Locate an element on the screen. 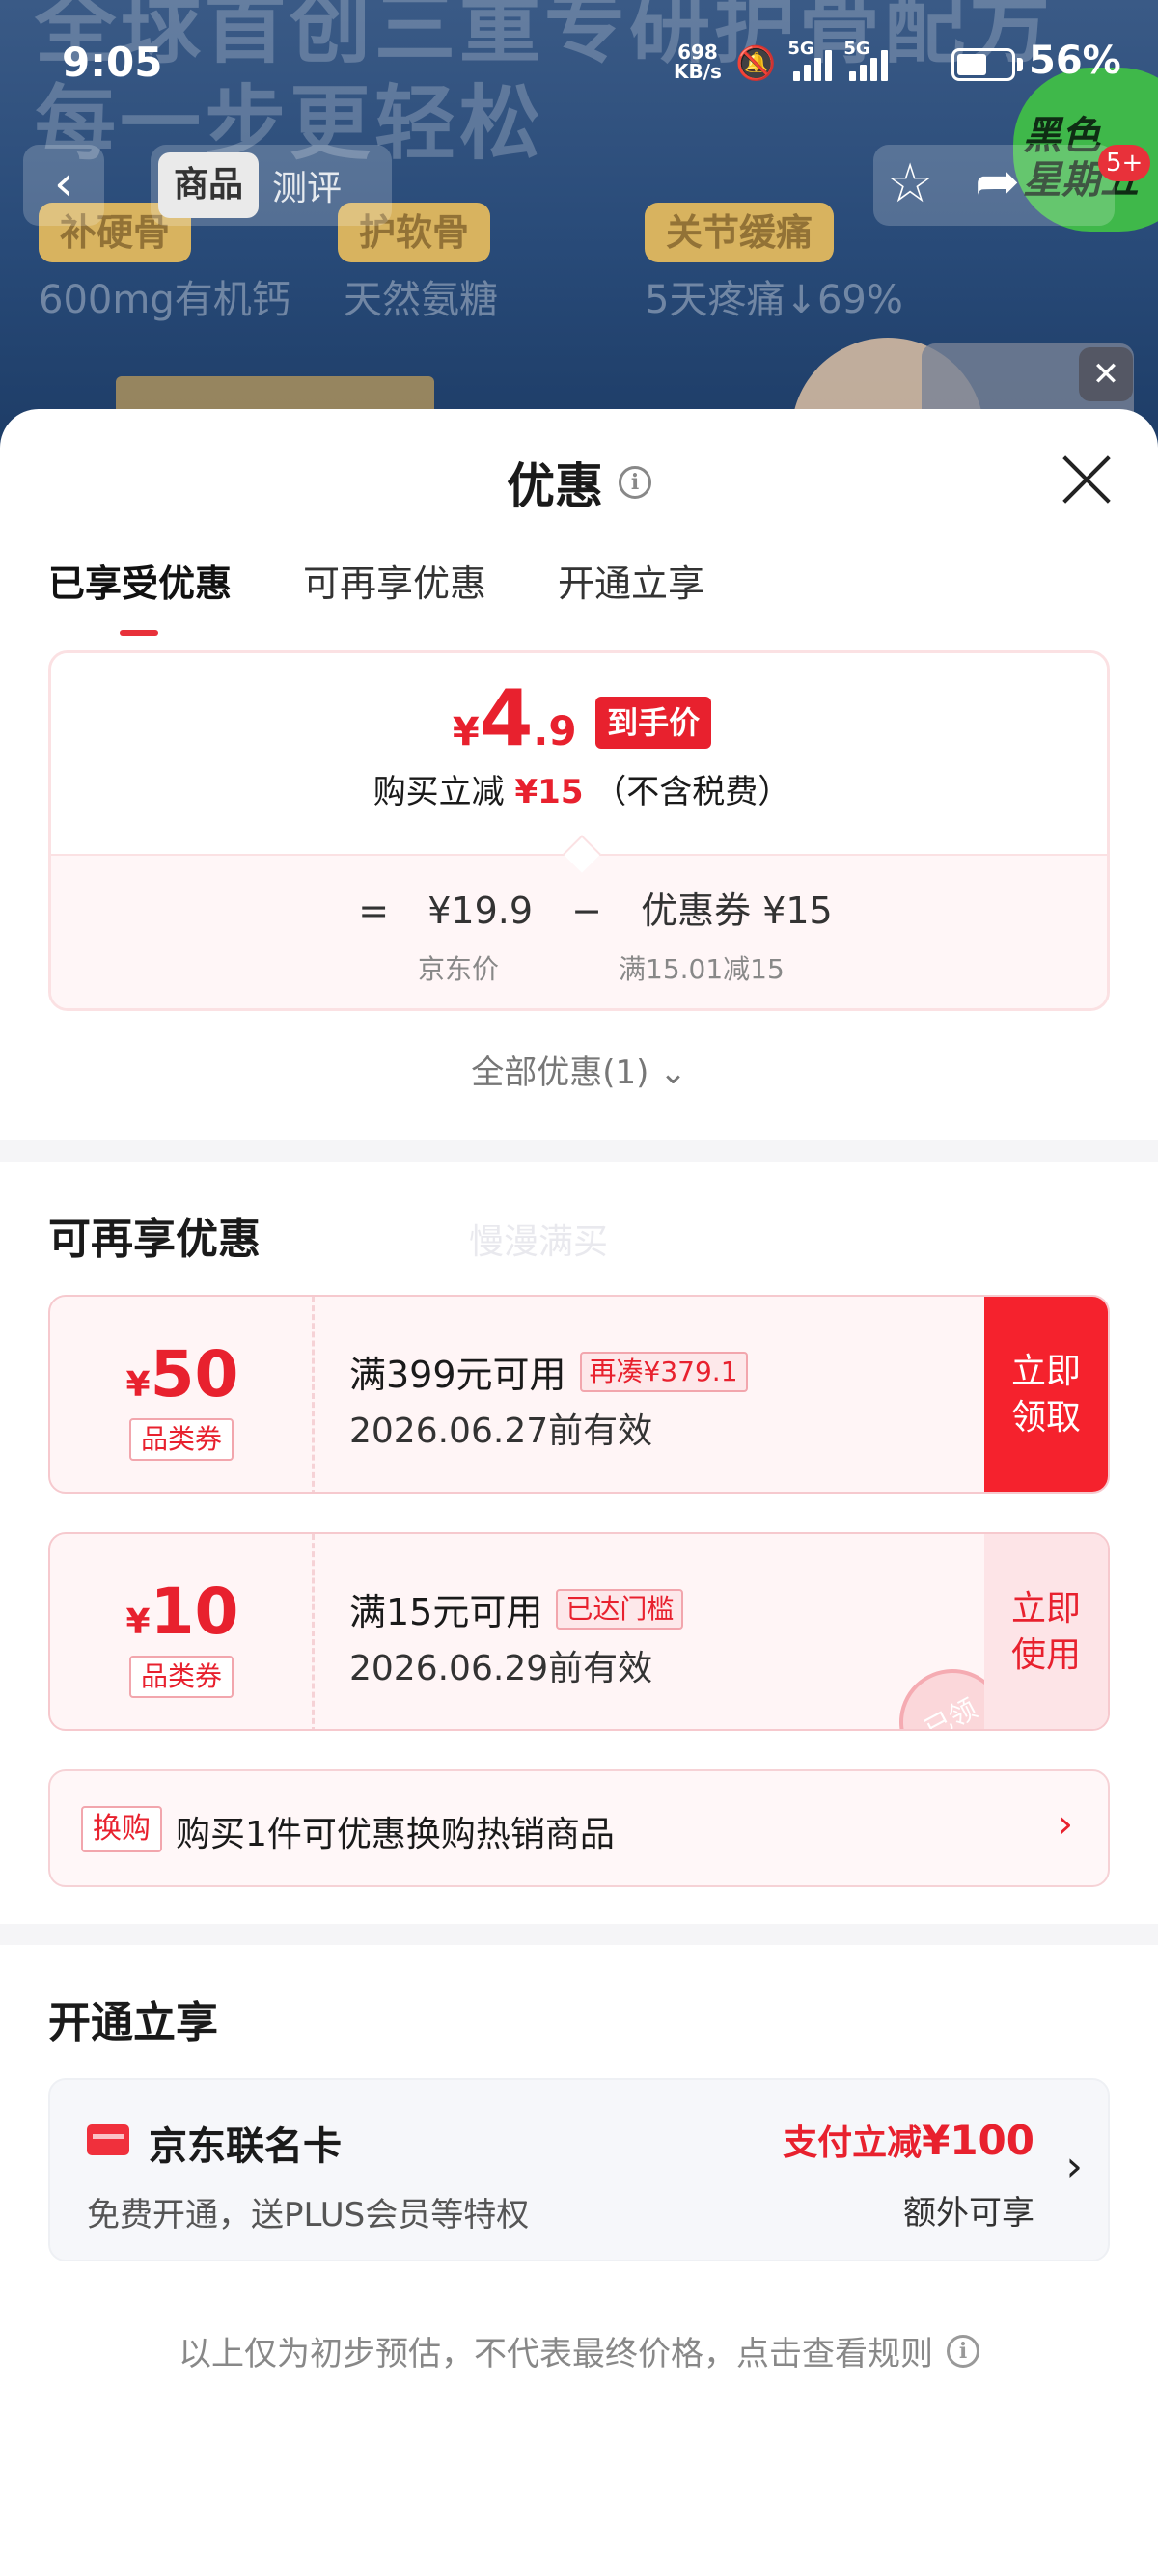 The height and width of the screenshot is (2576, 1158). card-promo: 支付立减¥100 is located at coordinates (908, 2140).